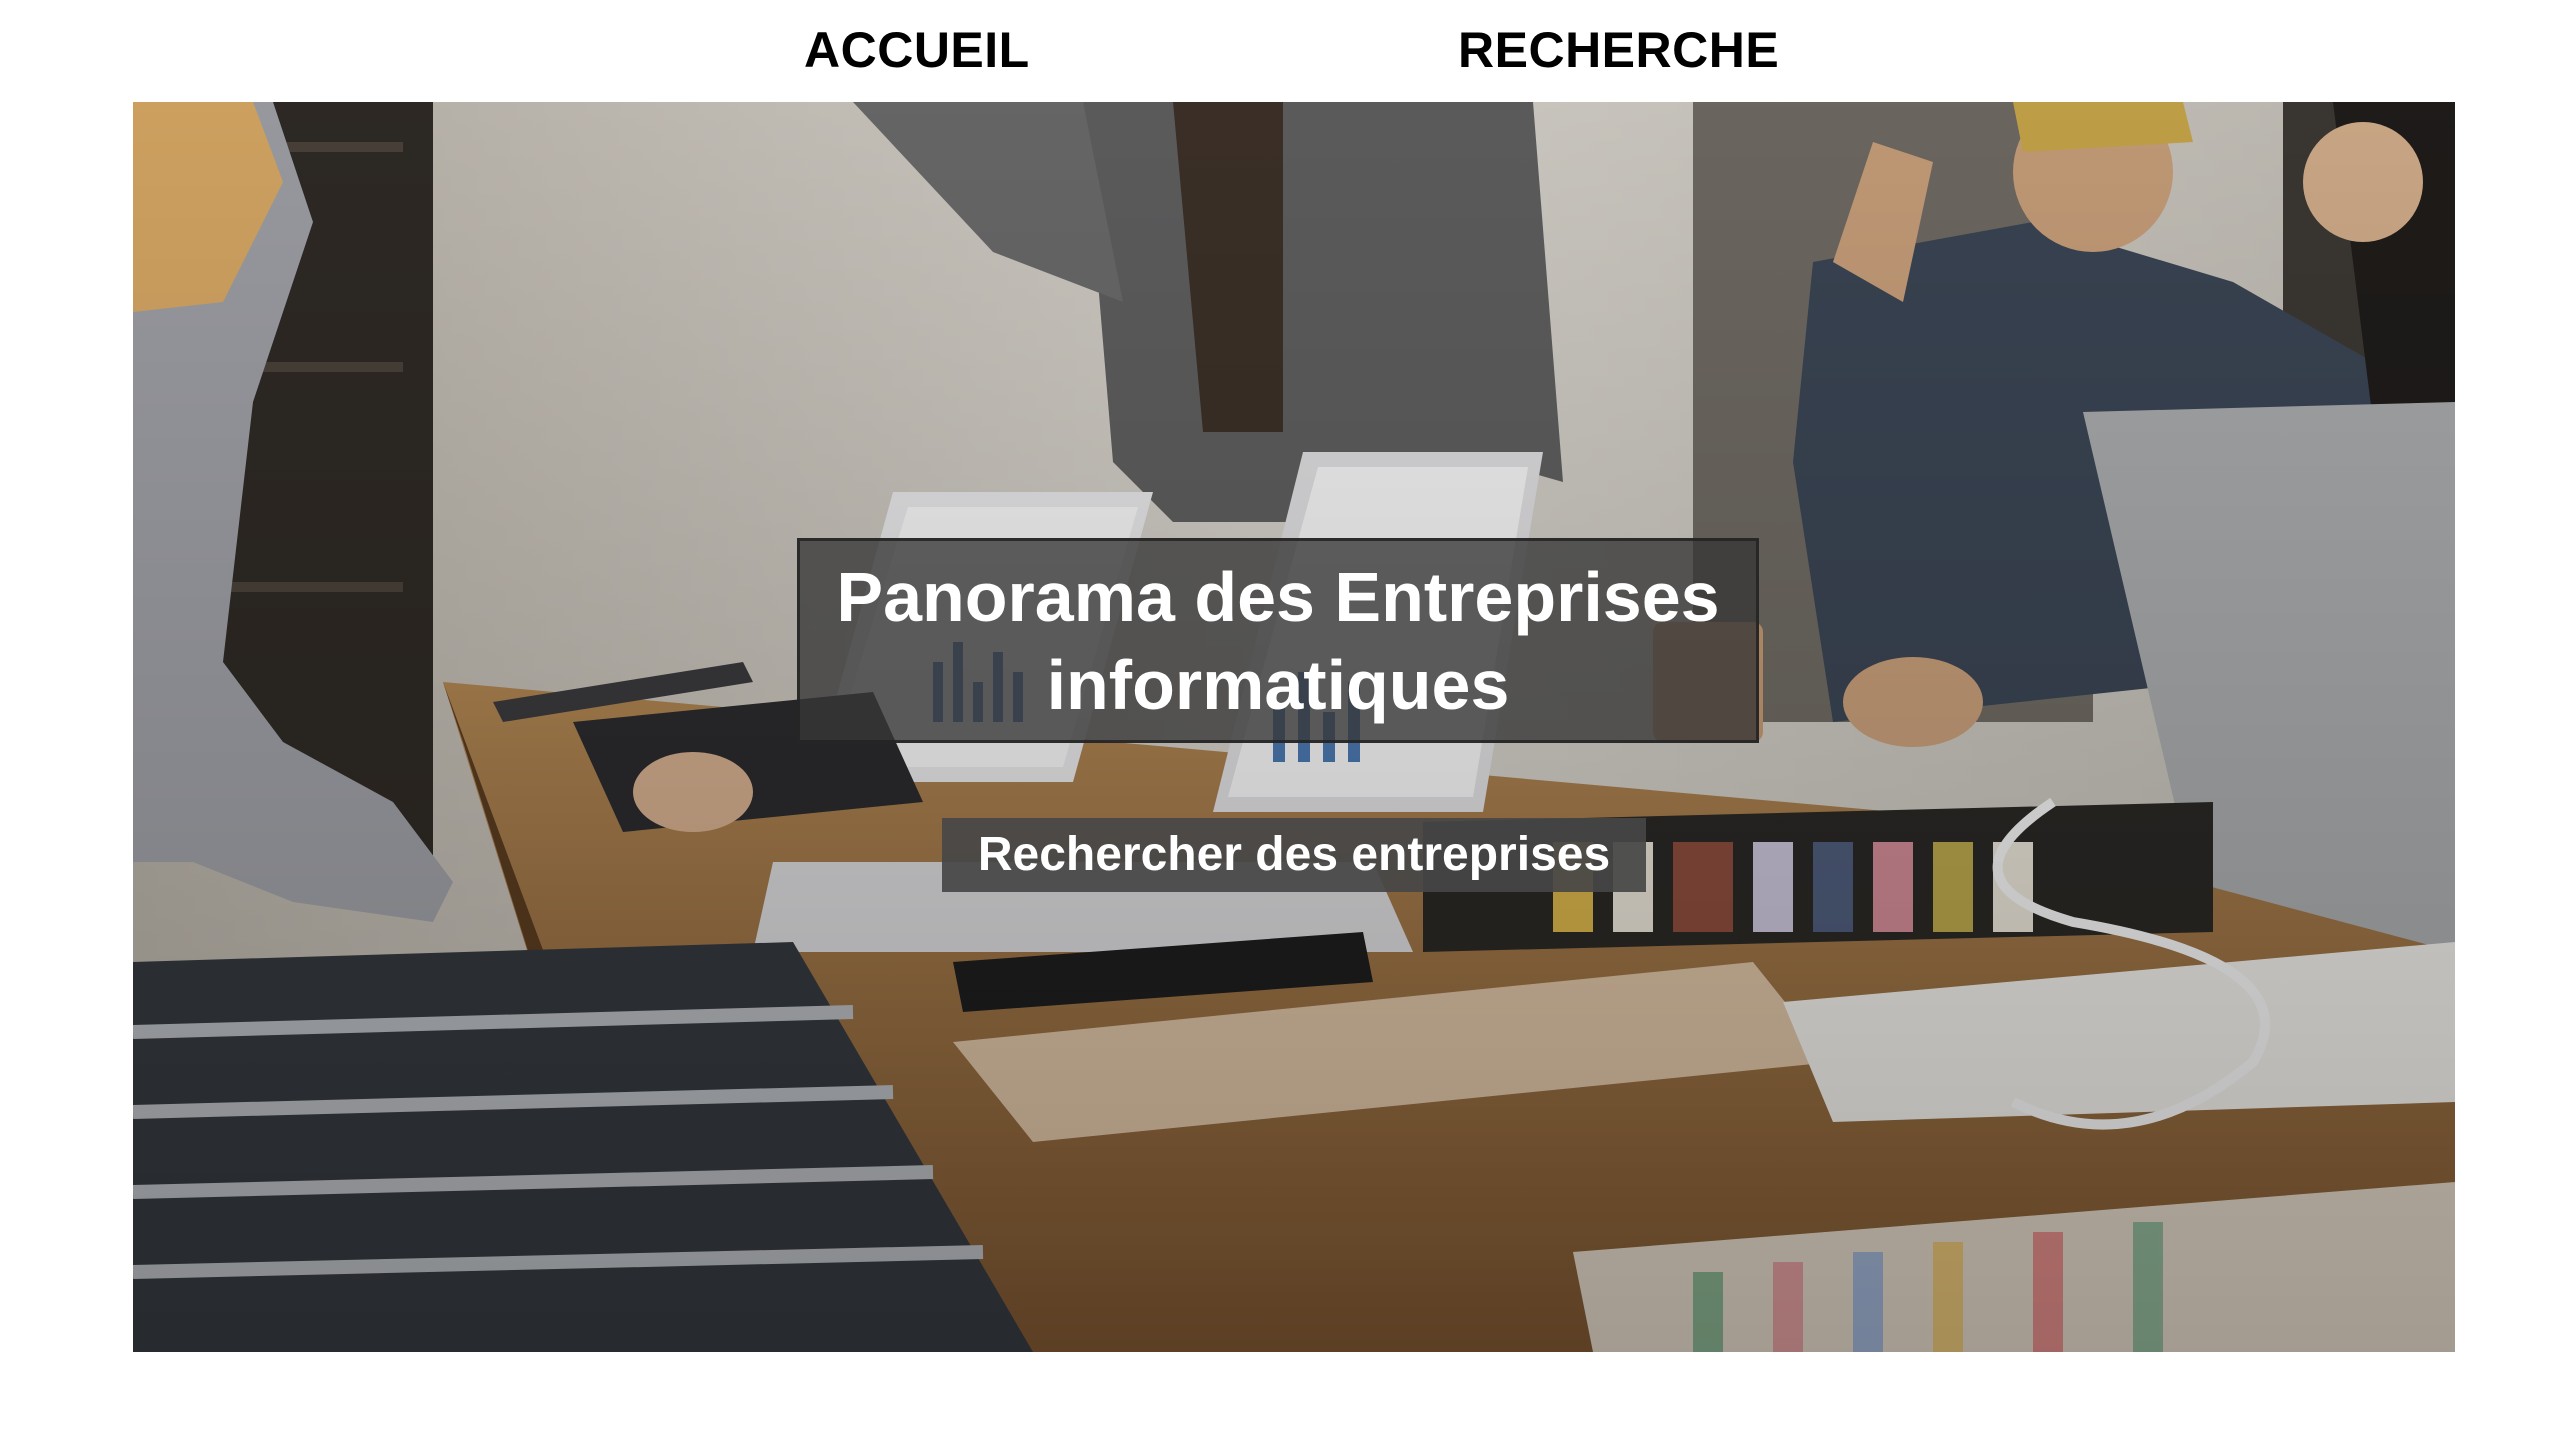 Image resolution: width=2560 pixels, height=1440 pixels. Describe the element at coordinates (1280, 50) in the screenshot. I see `top-nav: ACCUEIL RECHERCHE` at that location.